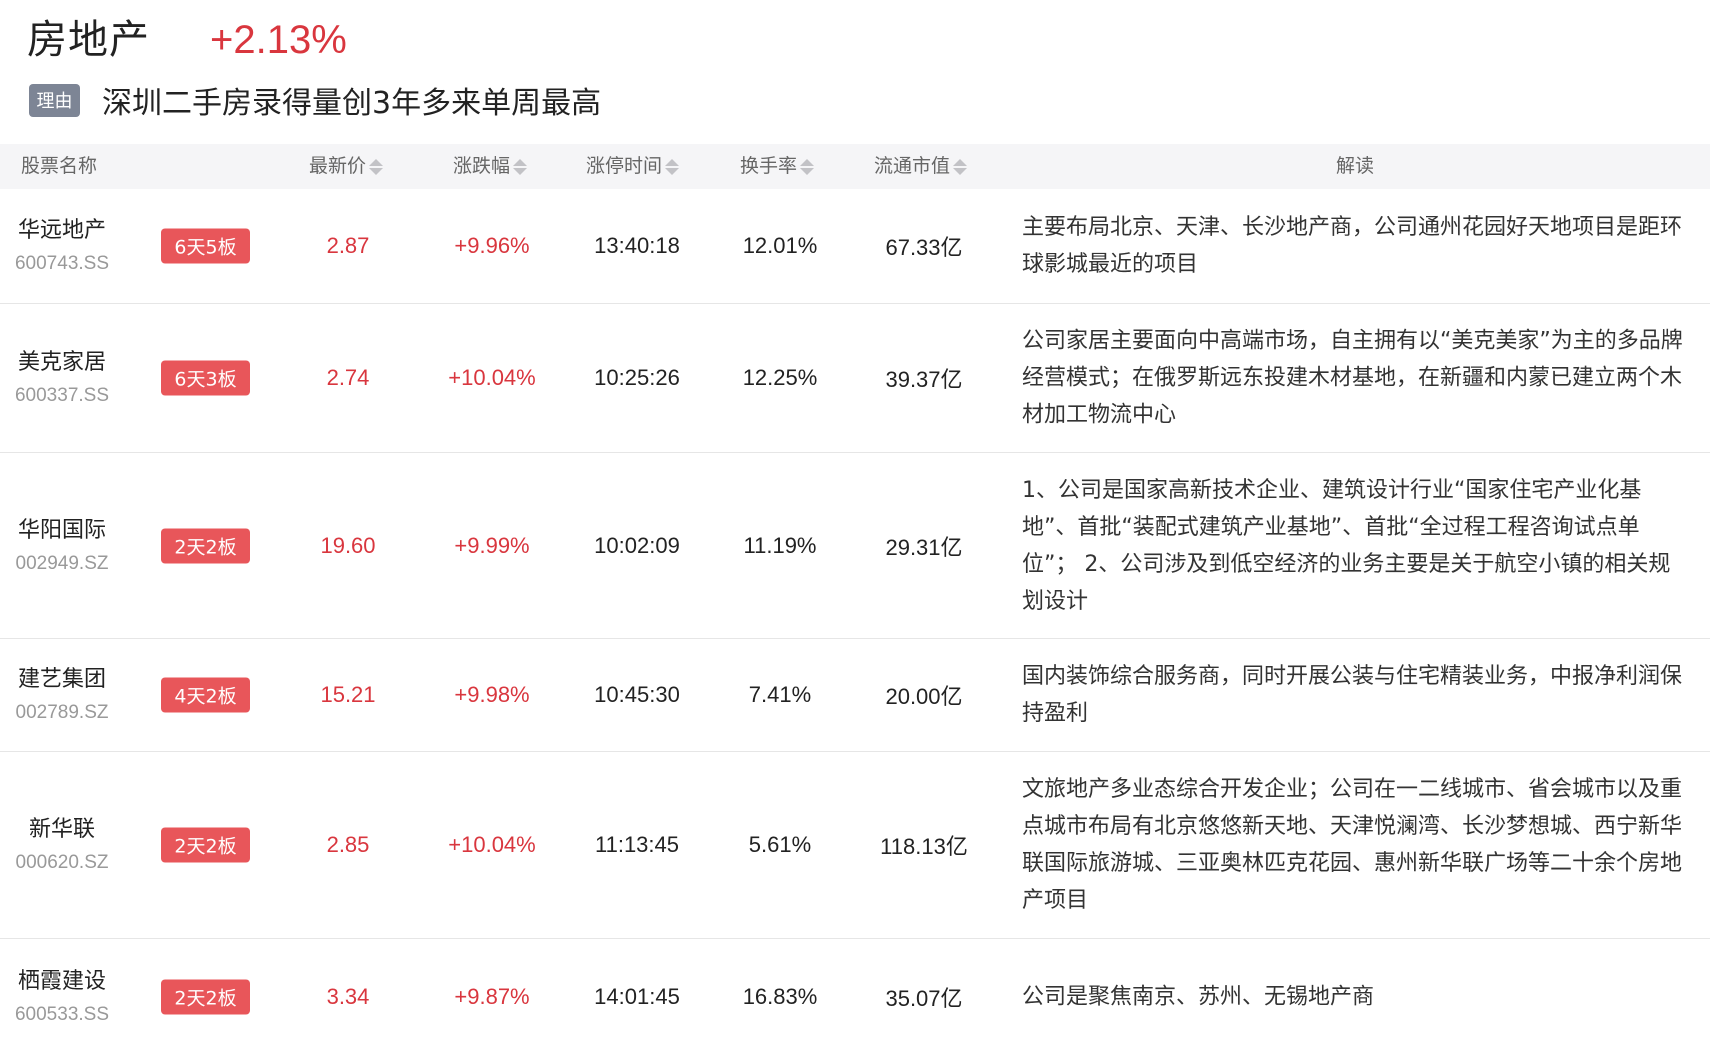  What do you see at coordinates (637, 245) in the screenshot?
I see `limit-up-time: 13:40:18` at bounding box center [637, 245].